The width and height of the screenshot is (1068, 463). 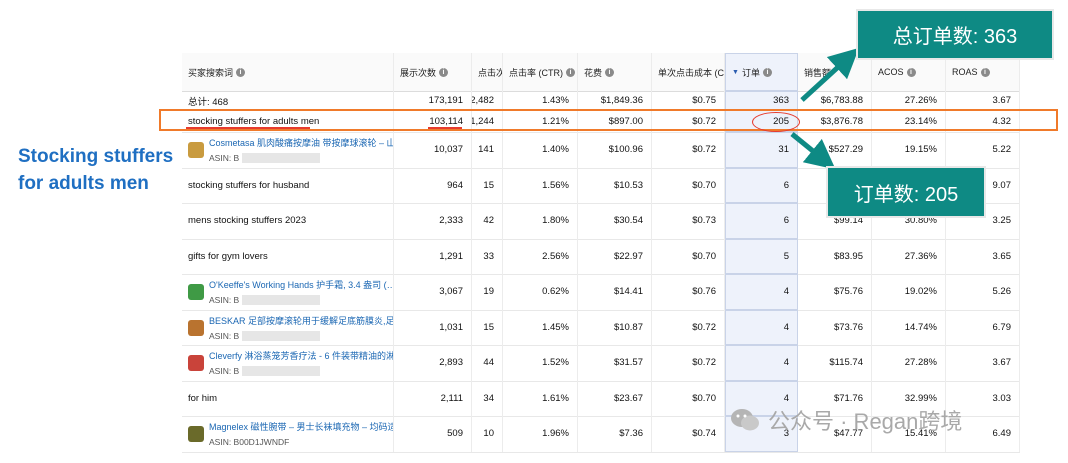 I want to click on watermark: 公众号 · Regan跨境, so click(x=846, y=420).